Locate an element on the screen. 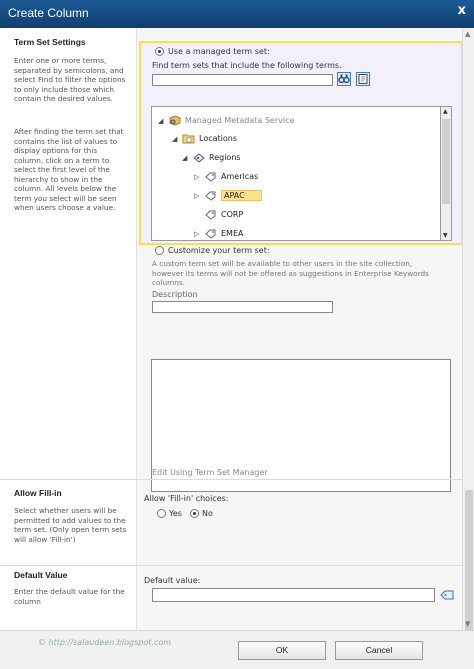  tree-node-emea: ▷ EMEA is located at coordinates (218, 233).